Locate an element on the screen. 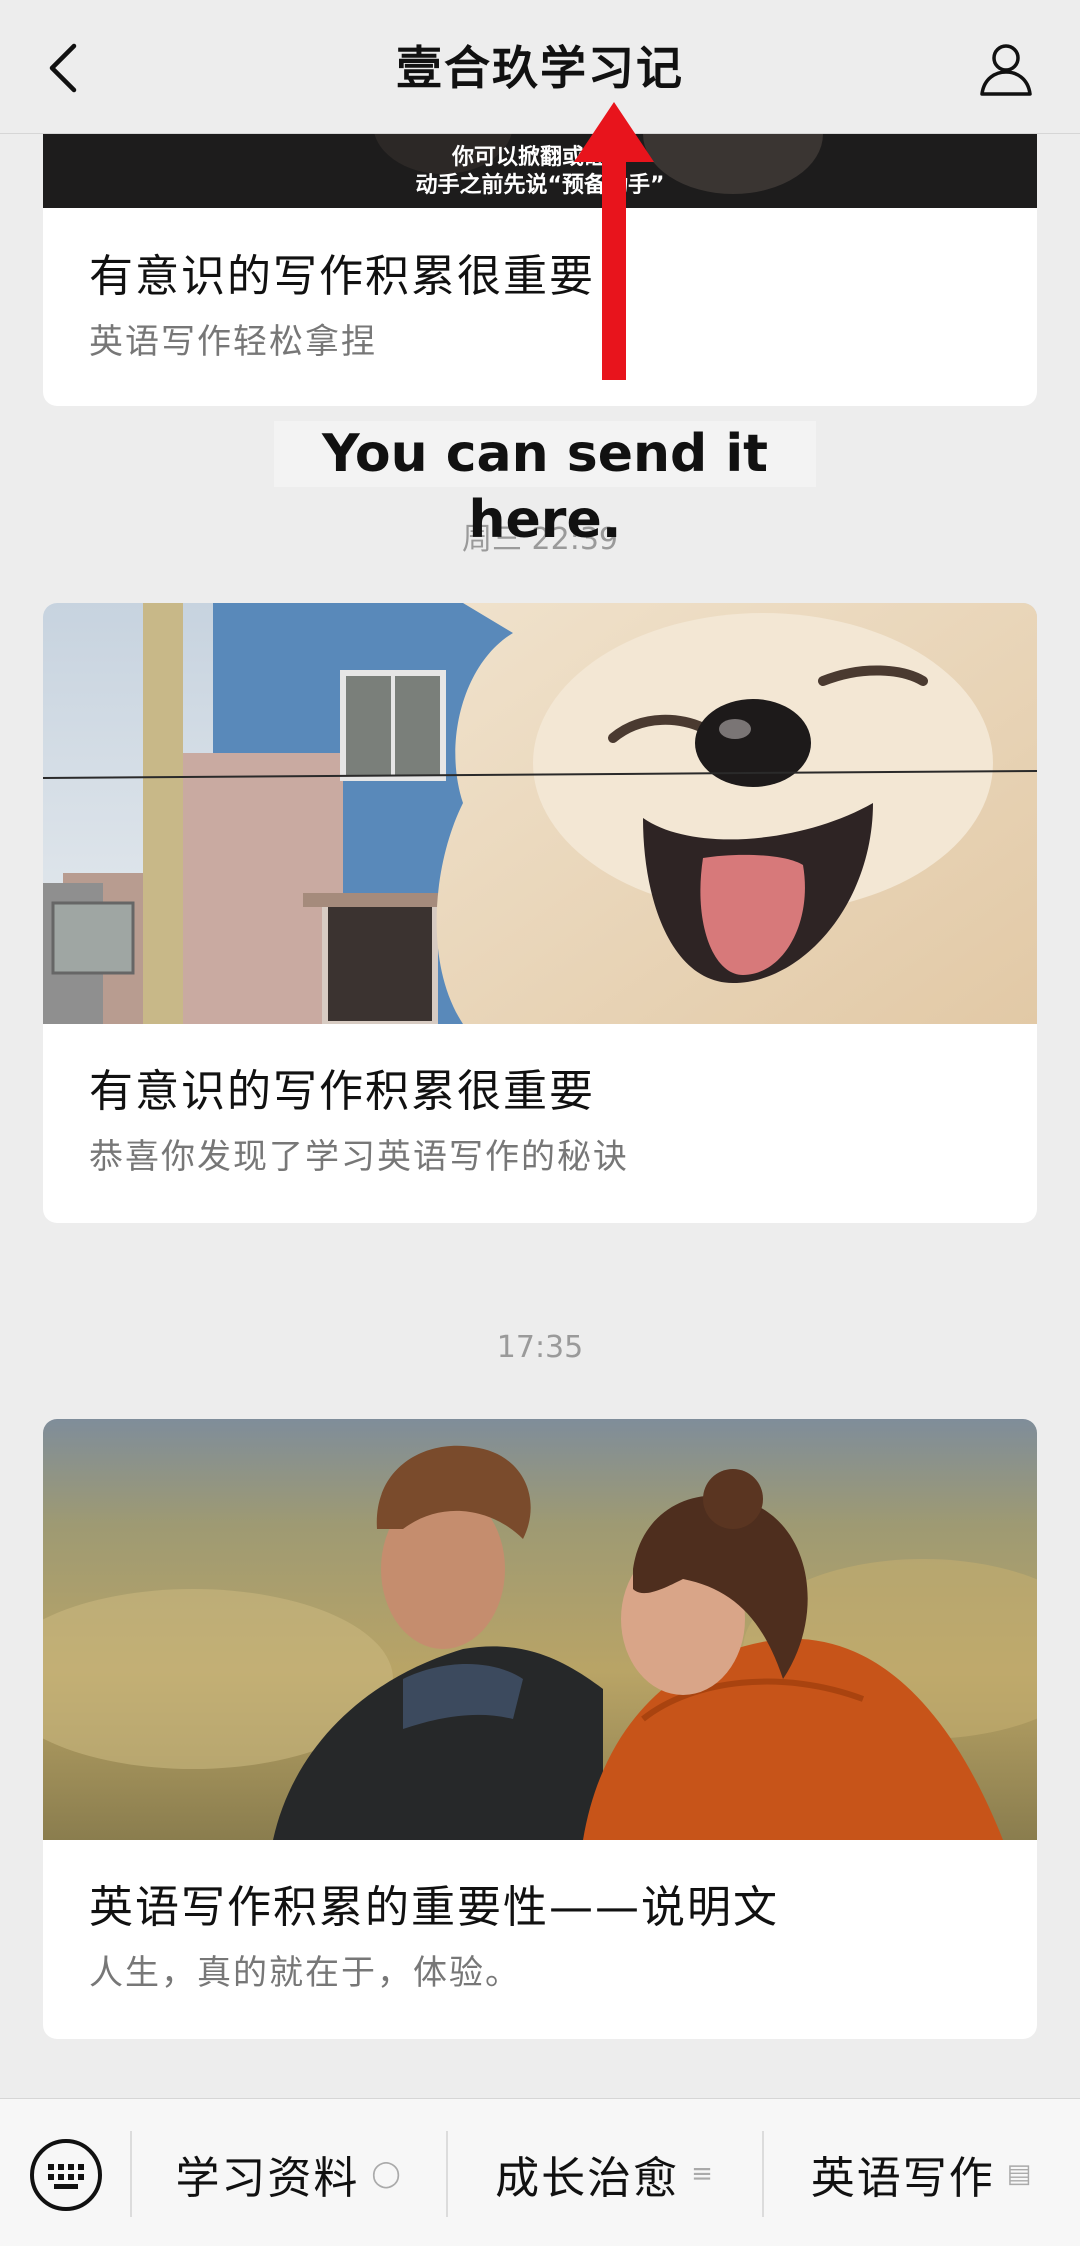 This screenshot has height=2246, width=1080. article-subtitle: 人生，真的就在于，体验。 is located at coordinates (305, 1973).